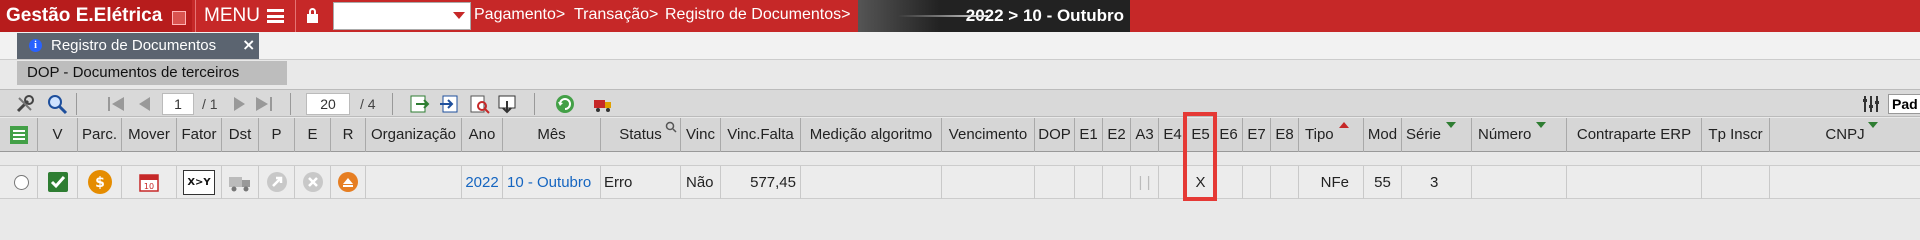 The height and width of the screenshot is (240, 1920). What do you see at coordinates (1229, 182) in the screenshot?
I see `cell-e6` at bounding box center [1229, 182].